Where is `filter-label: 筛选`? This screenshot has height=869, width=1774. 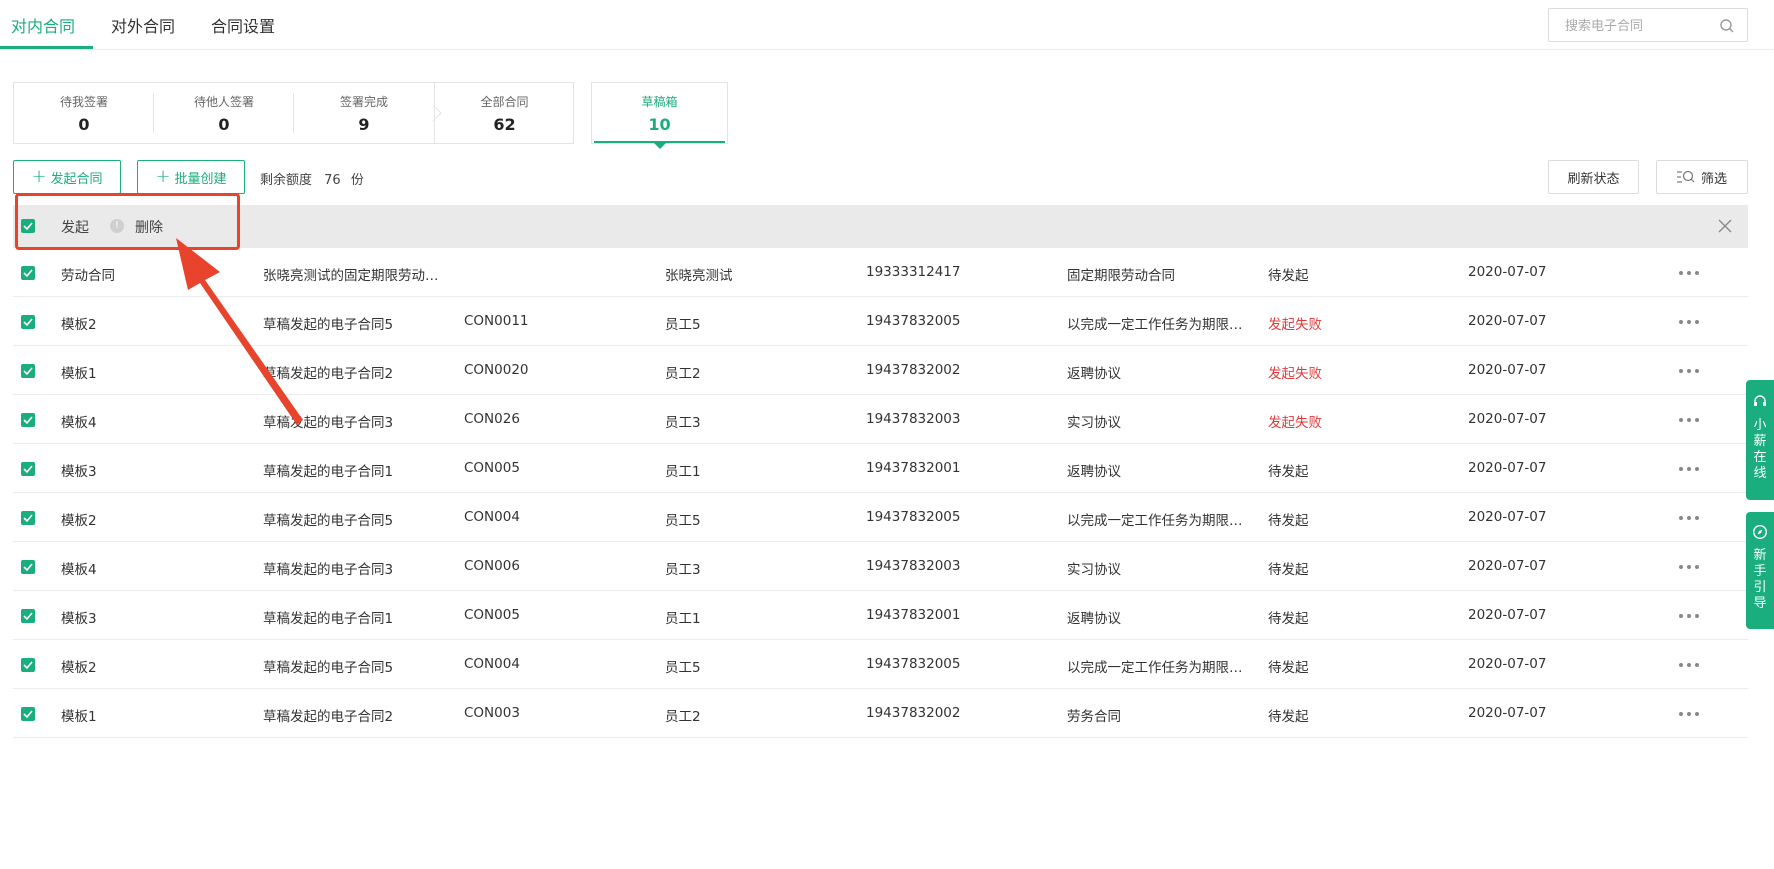
filter-label: 筛选 is located at coordinates (1713, 179).